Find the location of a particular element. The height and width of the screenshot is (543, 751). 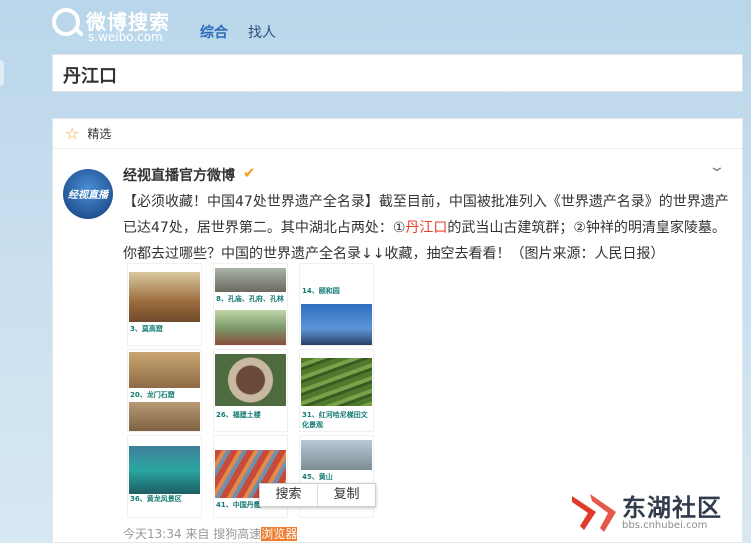

post-text-highlight: 丹江口 is located at coordinates (426, 228).